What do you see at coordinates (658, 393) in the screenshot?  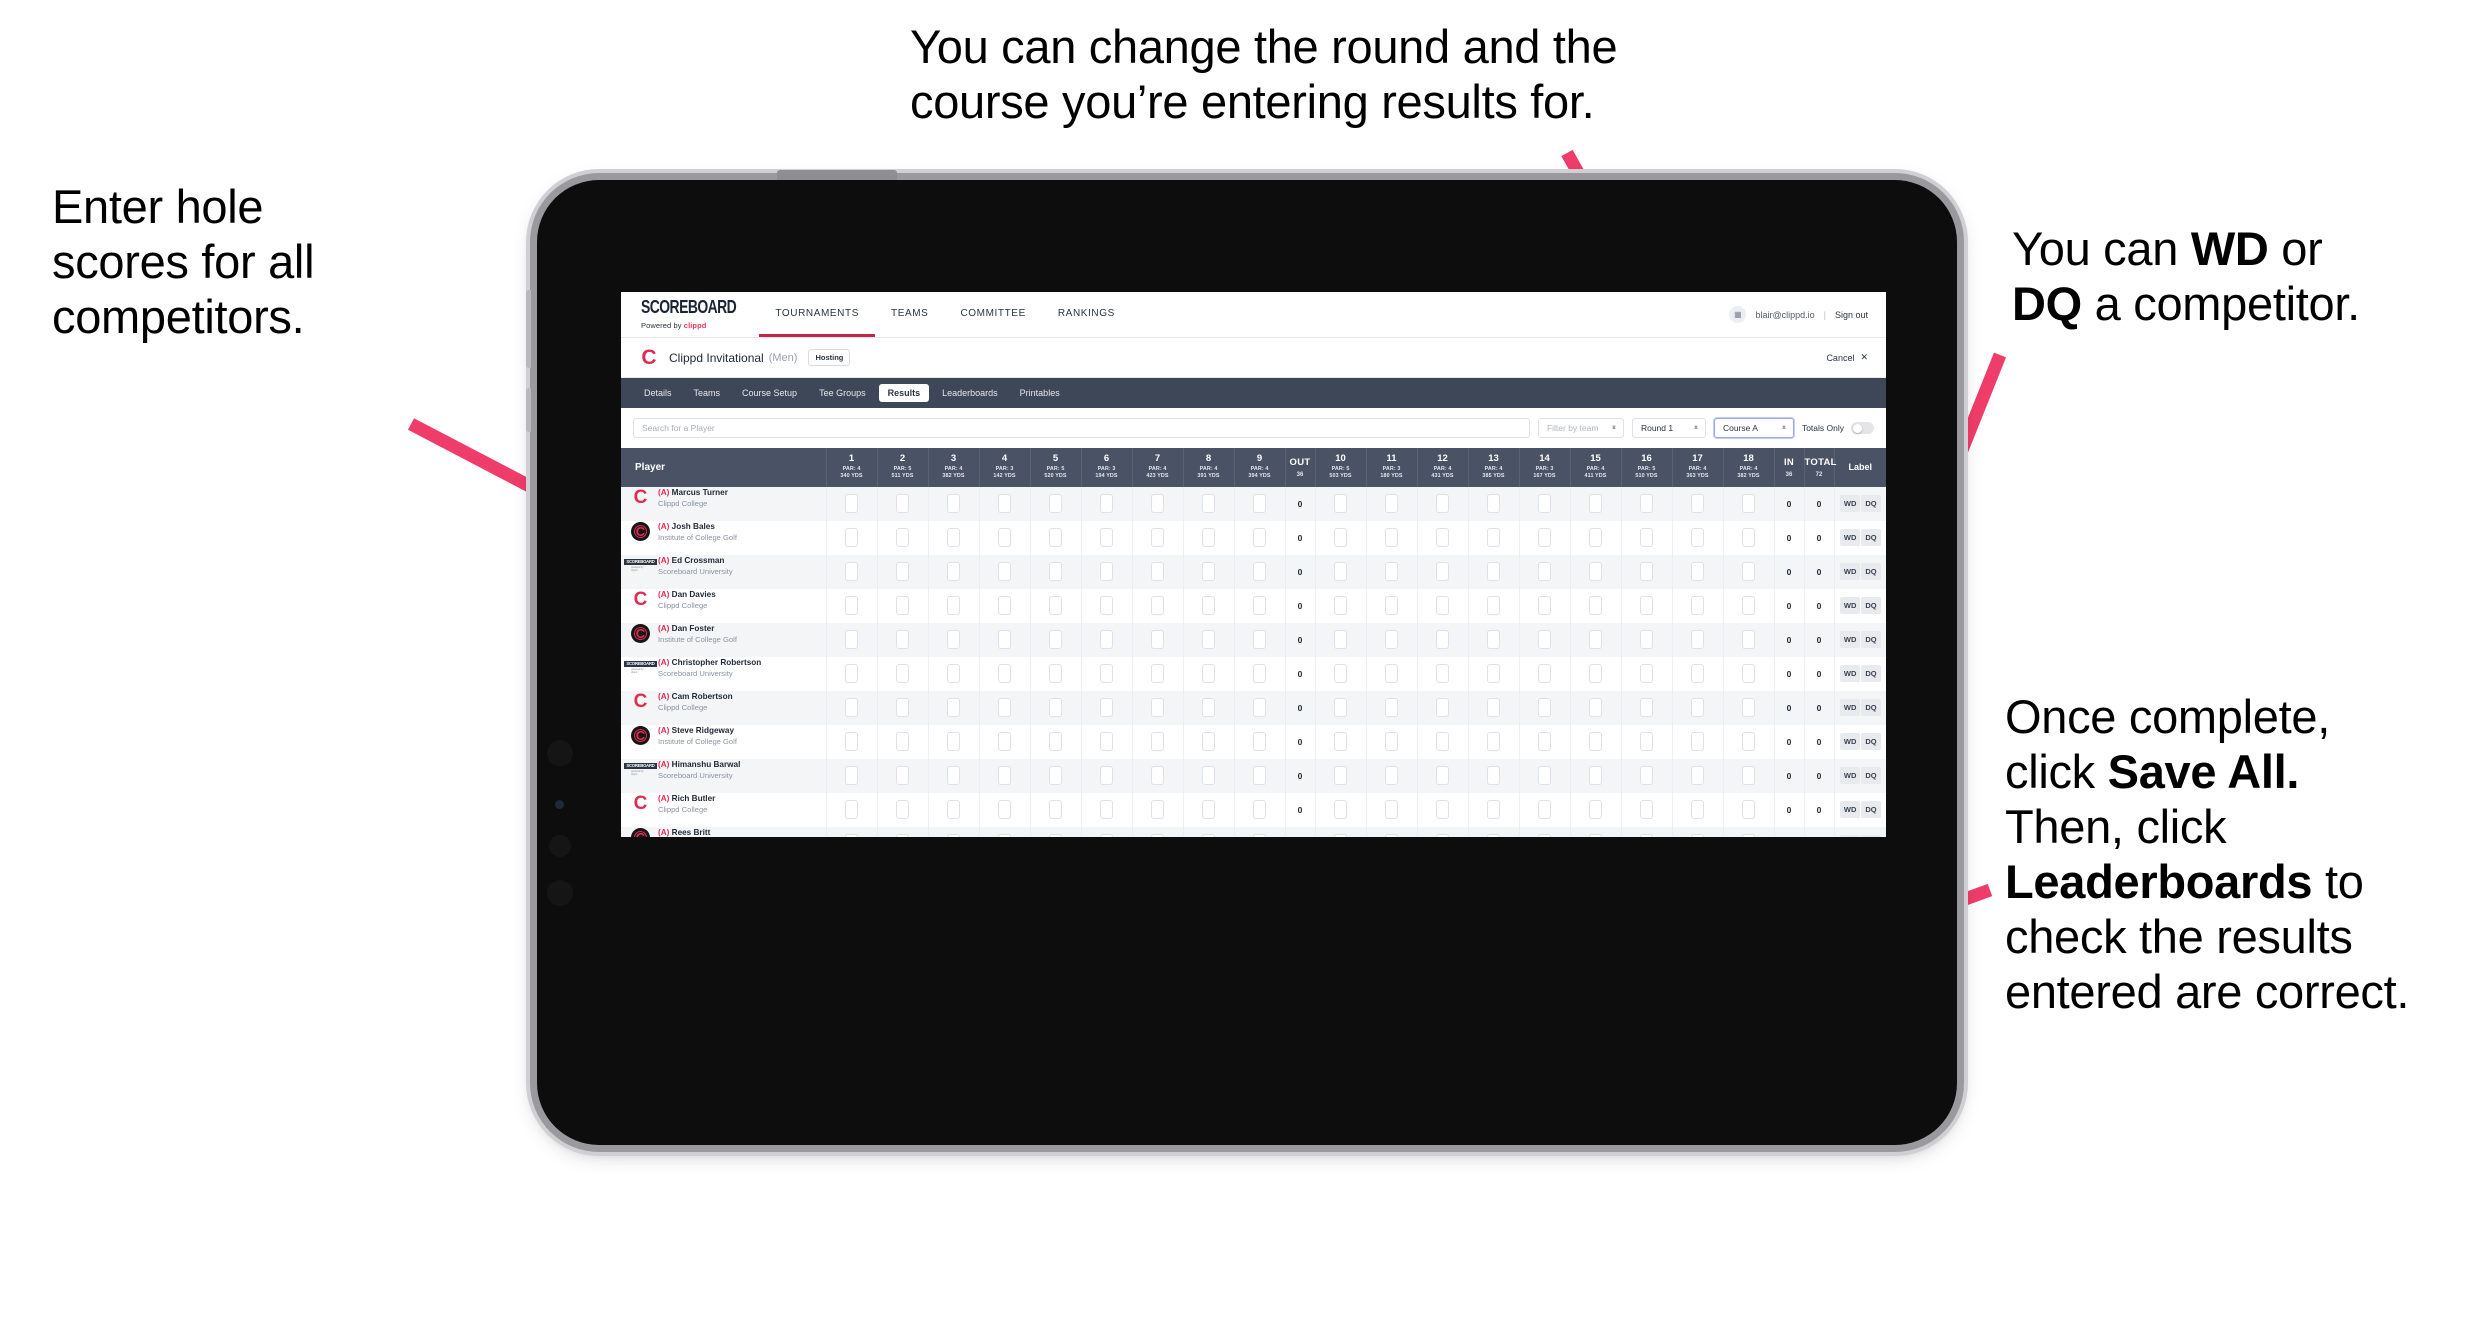 I see `tab-details: Details` at bounding box center [658, 393].